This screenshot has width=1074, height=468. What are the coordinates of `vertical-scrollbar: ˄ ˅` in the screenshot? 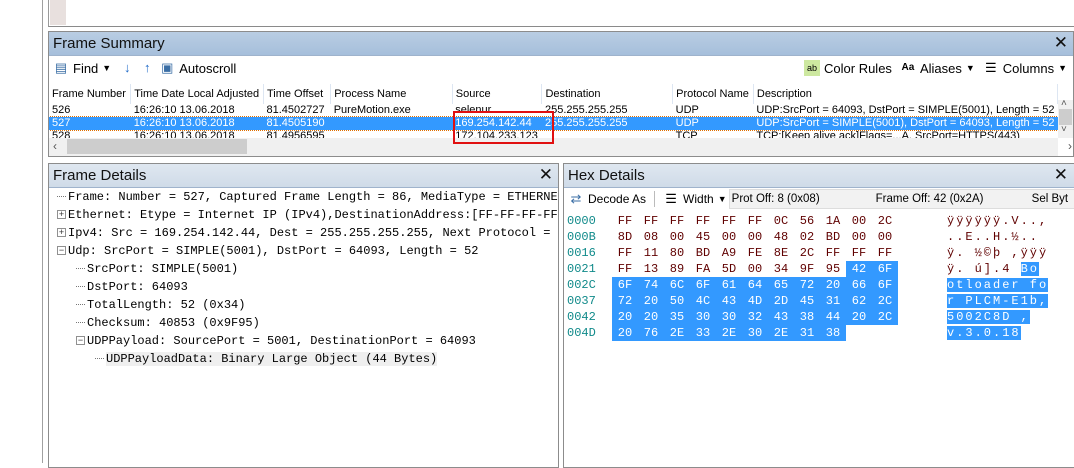 It's located at (1065, 118).